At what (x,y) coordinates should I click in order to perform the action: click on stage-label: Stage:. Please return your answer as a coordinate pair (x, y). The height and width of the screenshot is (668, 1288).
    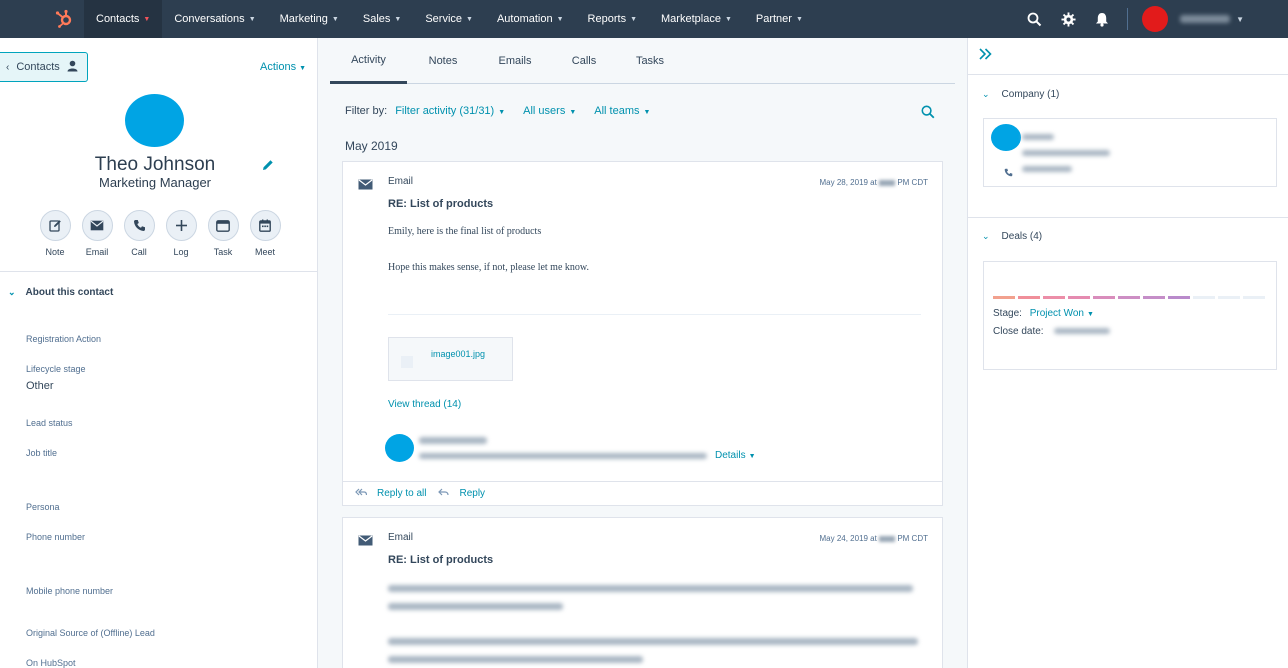
    Looking at the image, I should click on (1007, 313).